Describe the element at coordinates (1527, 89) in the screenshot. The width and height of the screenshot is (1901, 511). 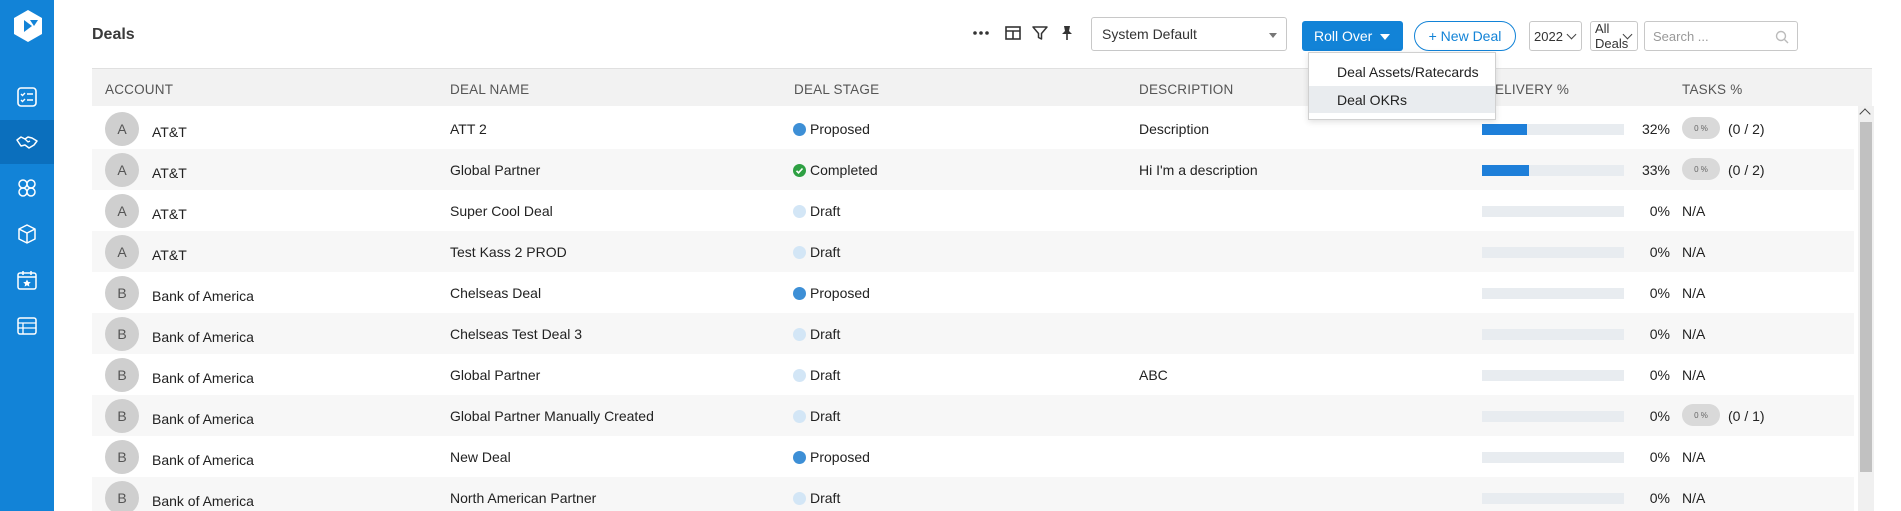
I see `column-header-delivery: DELIVERY %` at that location.